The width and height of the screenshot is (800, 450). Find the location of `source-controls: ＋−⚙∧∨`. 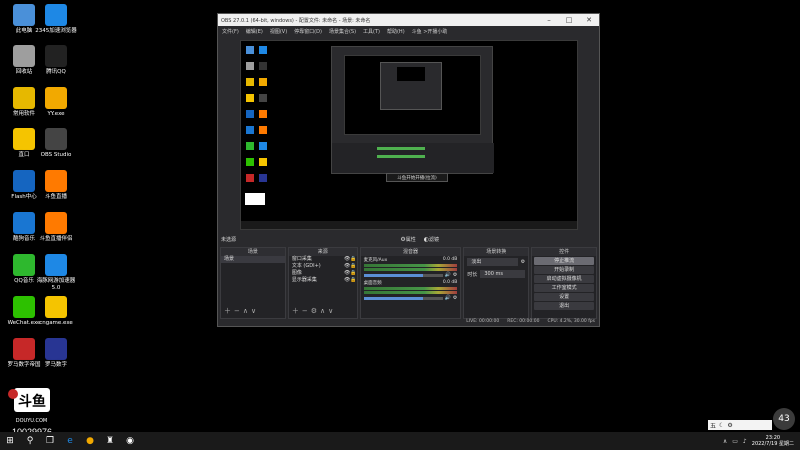

source-controls: ＋−⚙∧∨ is located at coordinates (314, 311).